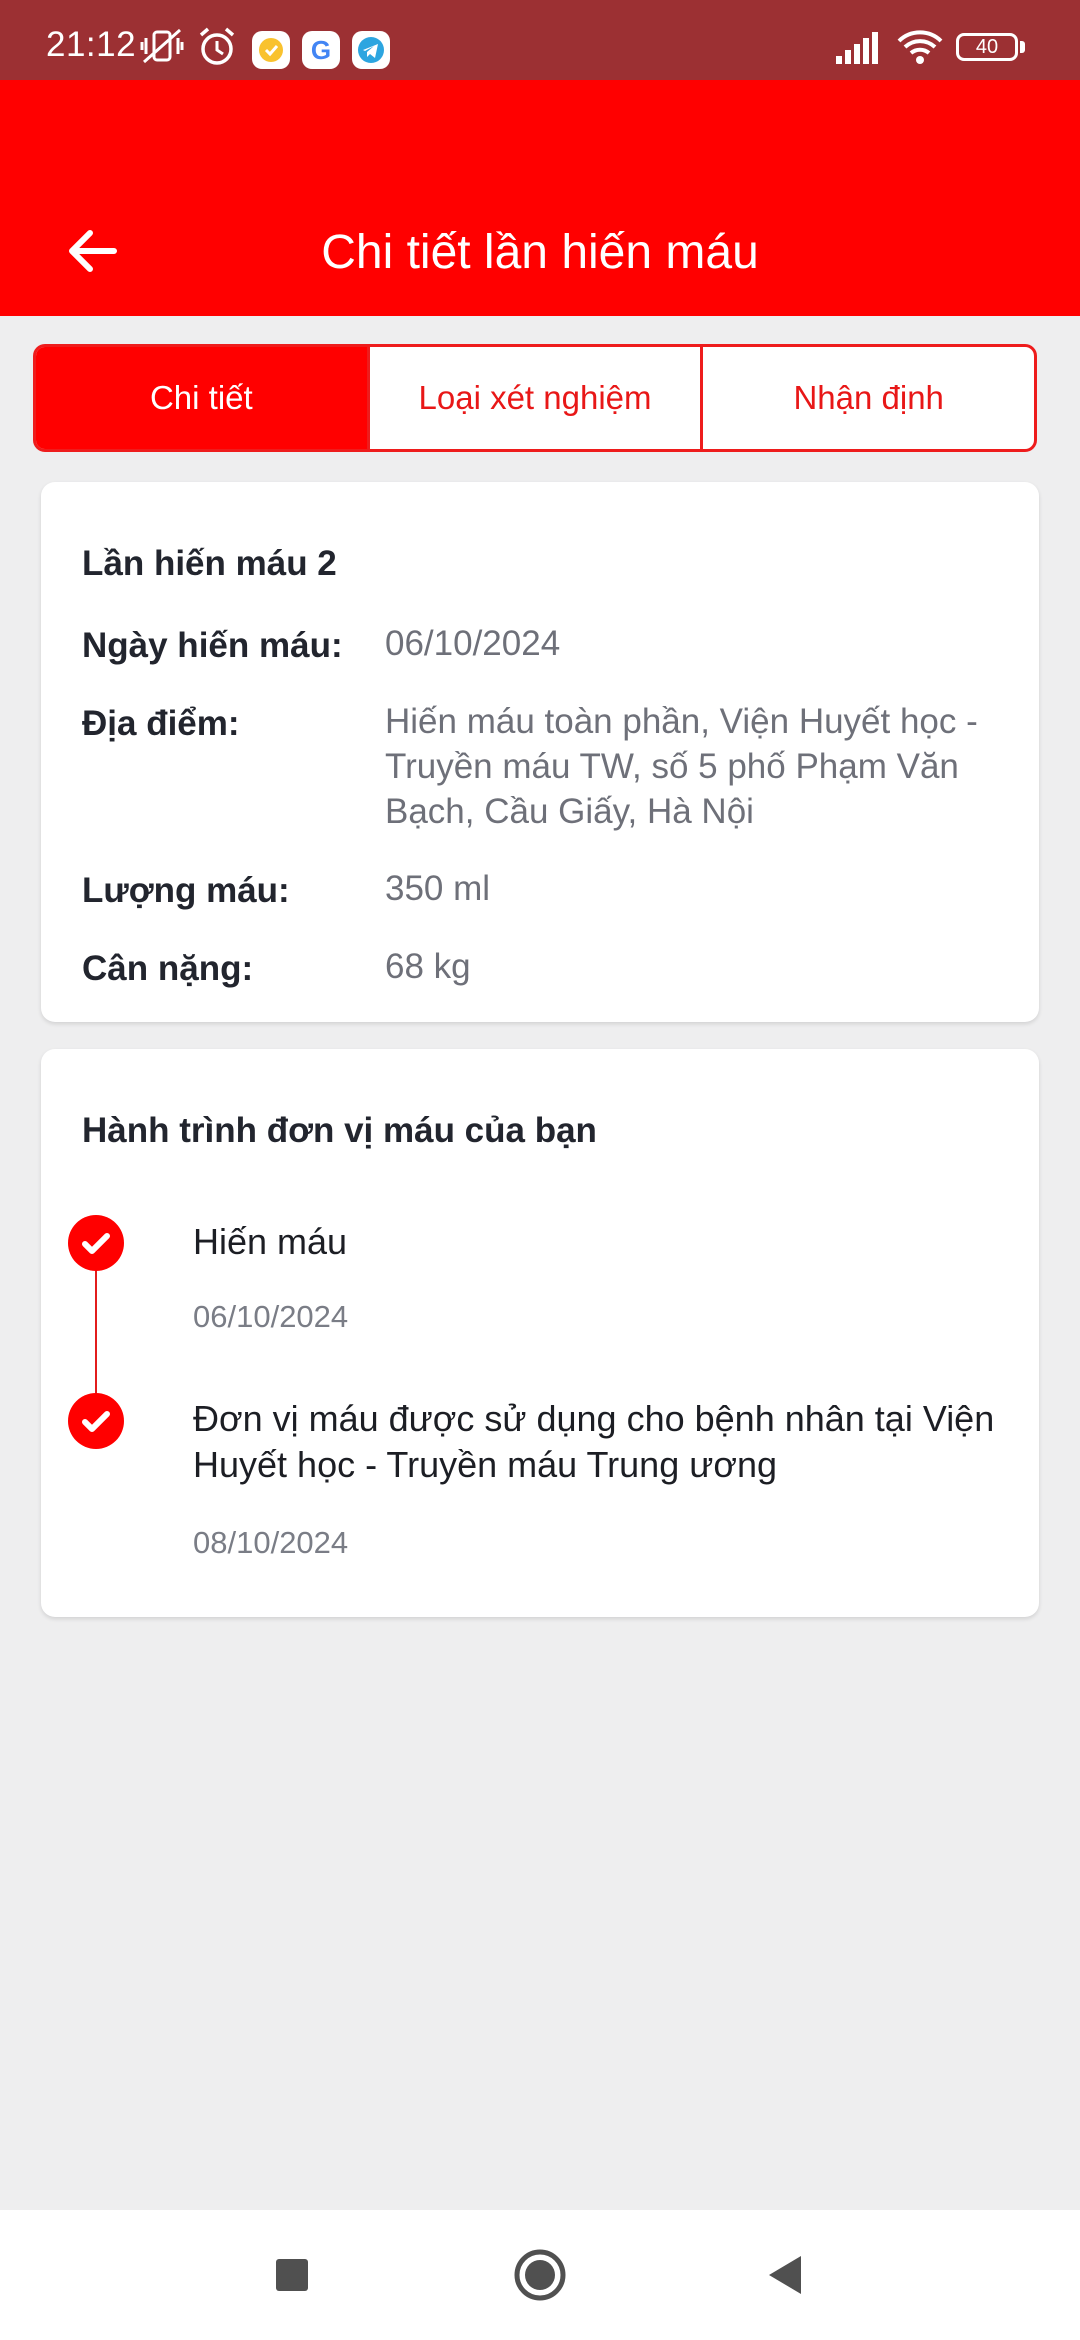 The height and width of the screenshot is (2340, 1080). I want to click on journey-step-date: 06/10/2024, so click(271, 1316).